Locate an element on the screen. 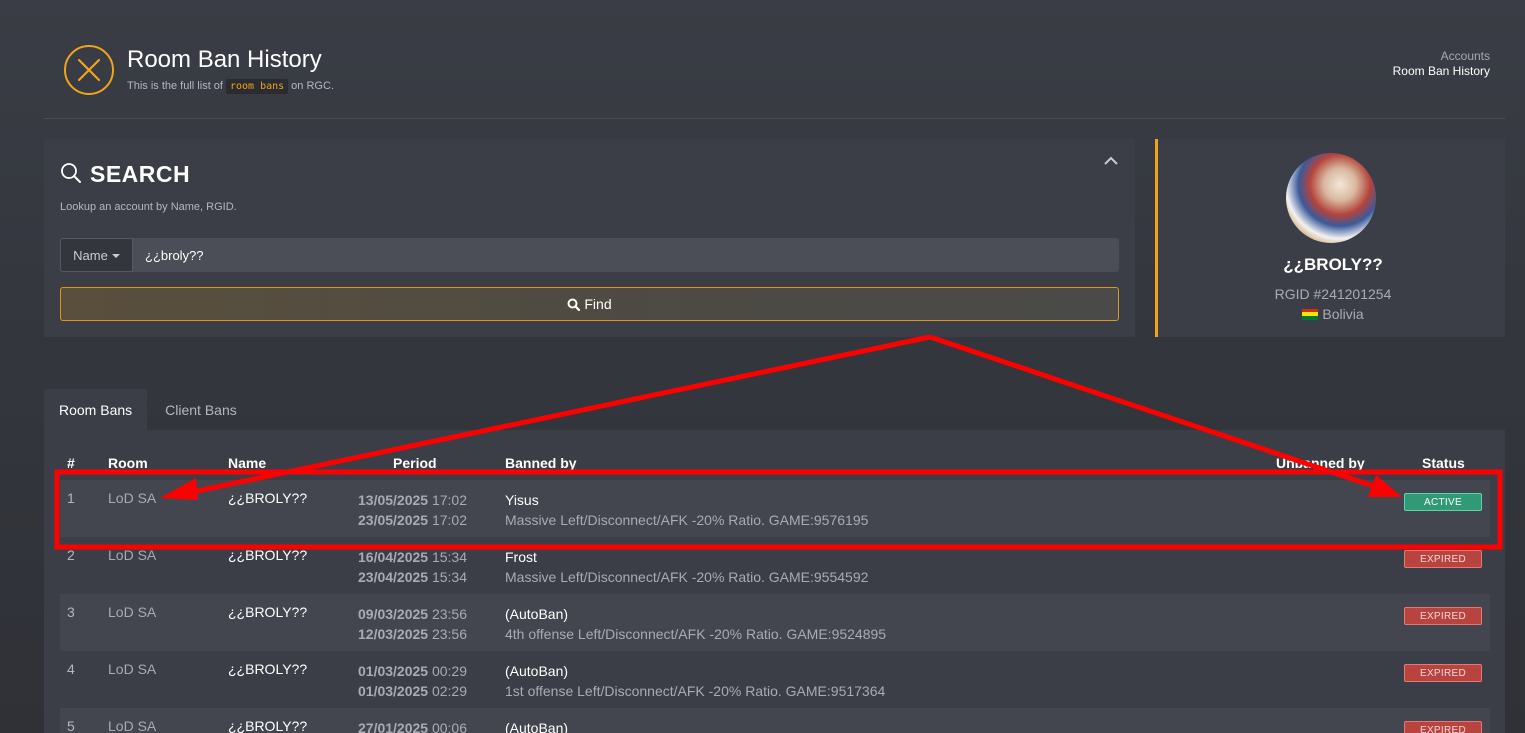  search-input is located at coordinates (626, 255).